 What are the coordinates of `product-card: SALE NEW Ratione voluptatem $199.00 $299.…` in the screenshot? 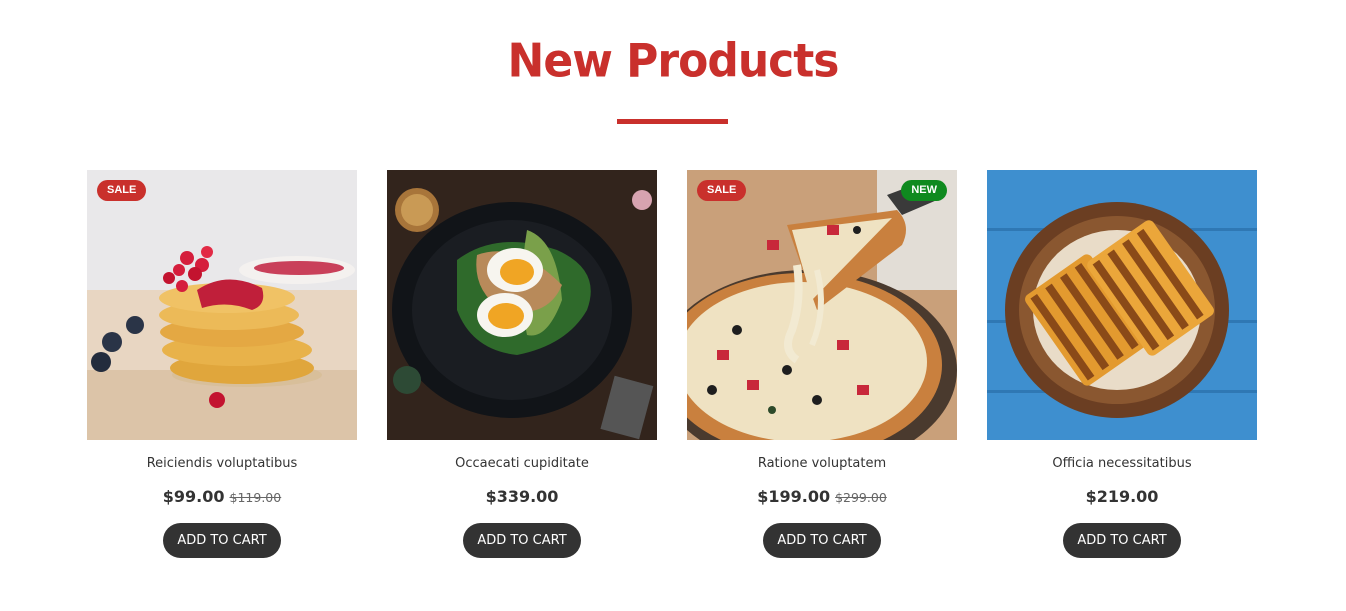 It's located at (822, 370).